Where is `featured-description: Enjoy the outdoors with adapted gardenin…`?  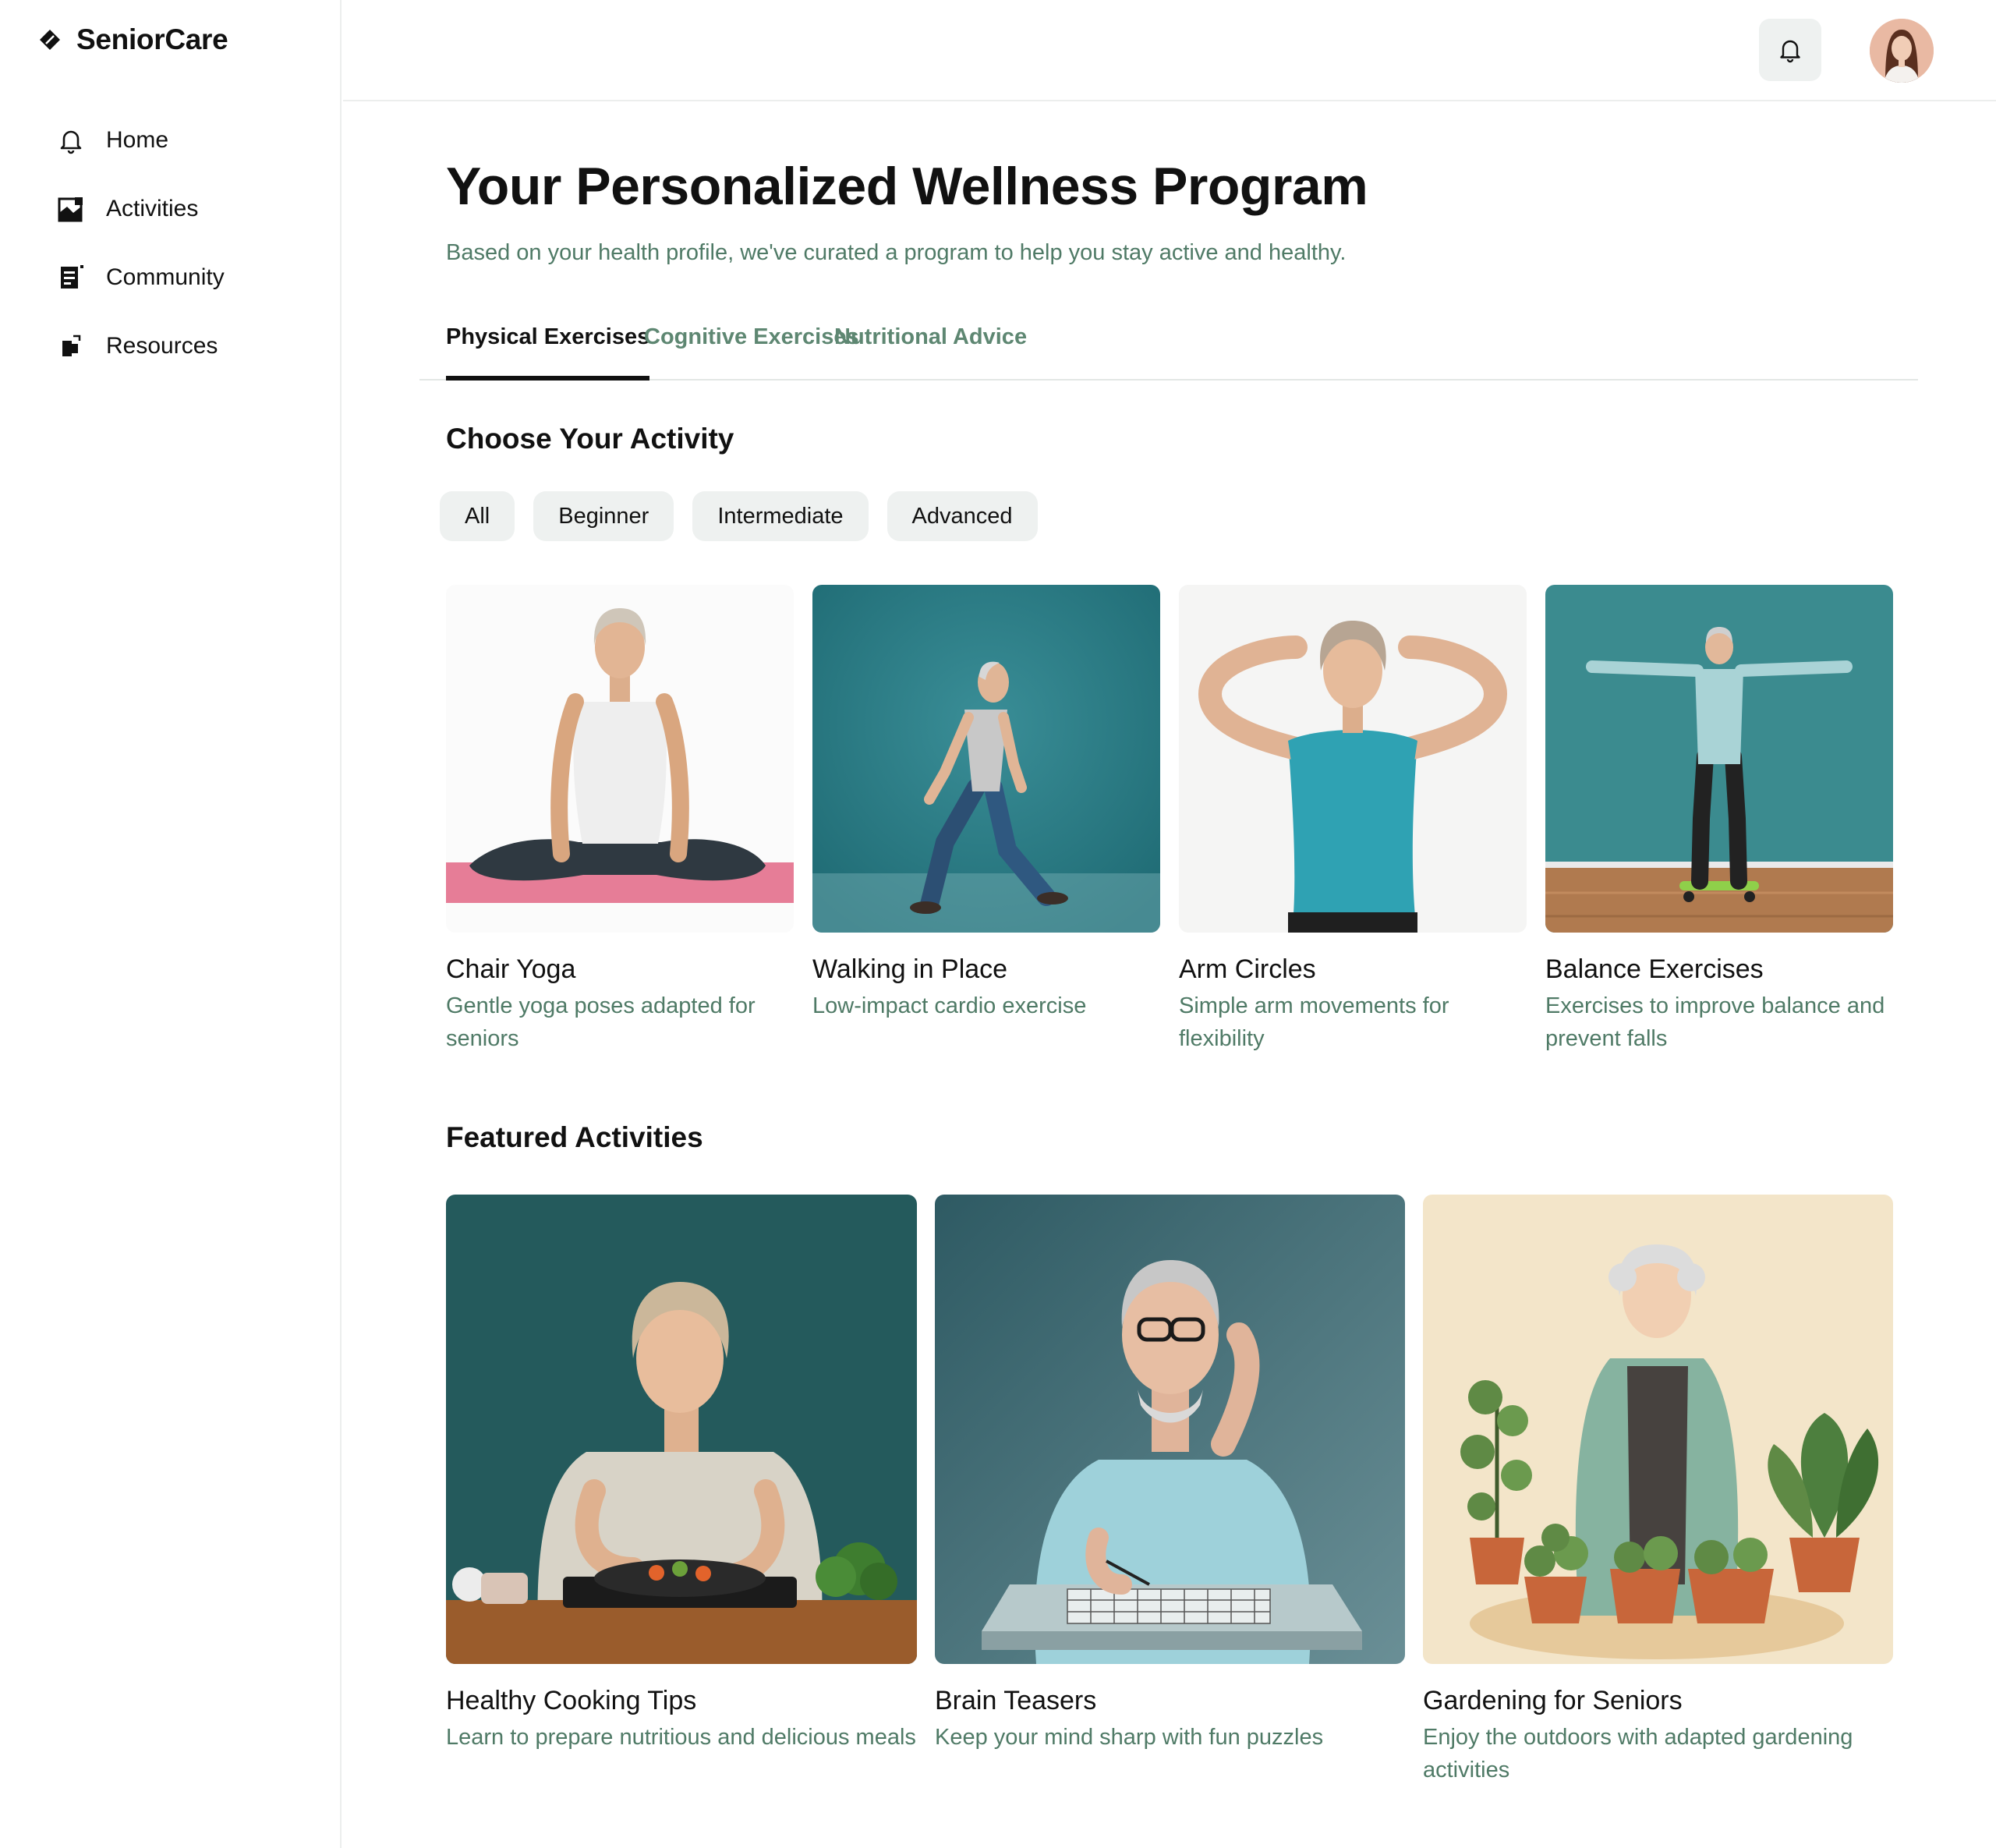
featured-description: Enjoy the outdoors with adapted gardenin… is located at coordinates (1638, 1754).